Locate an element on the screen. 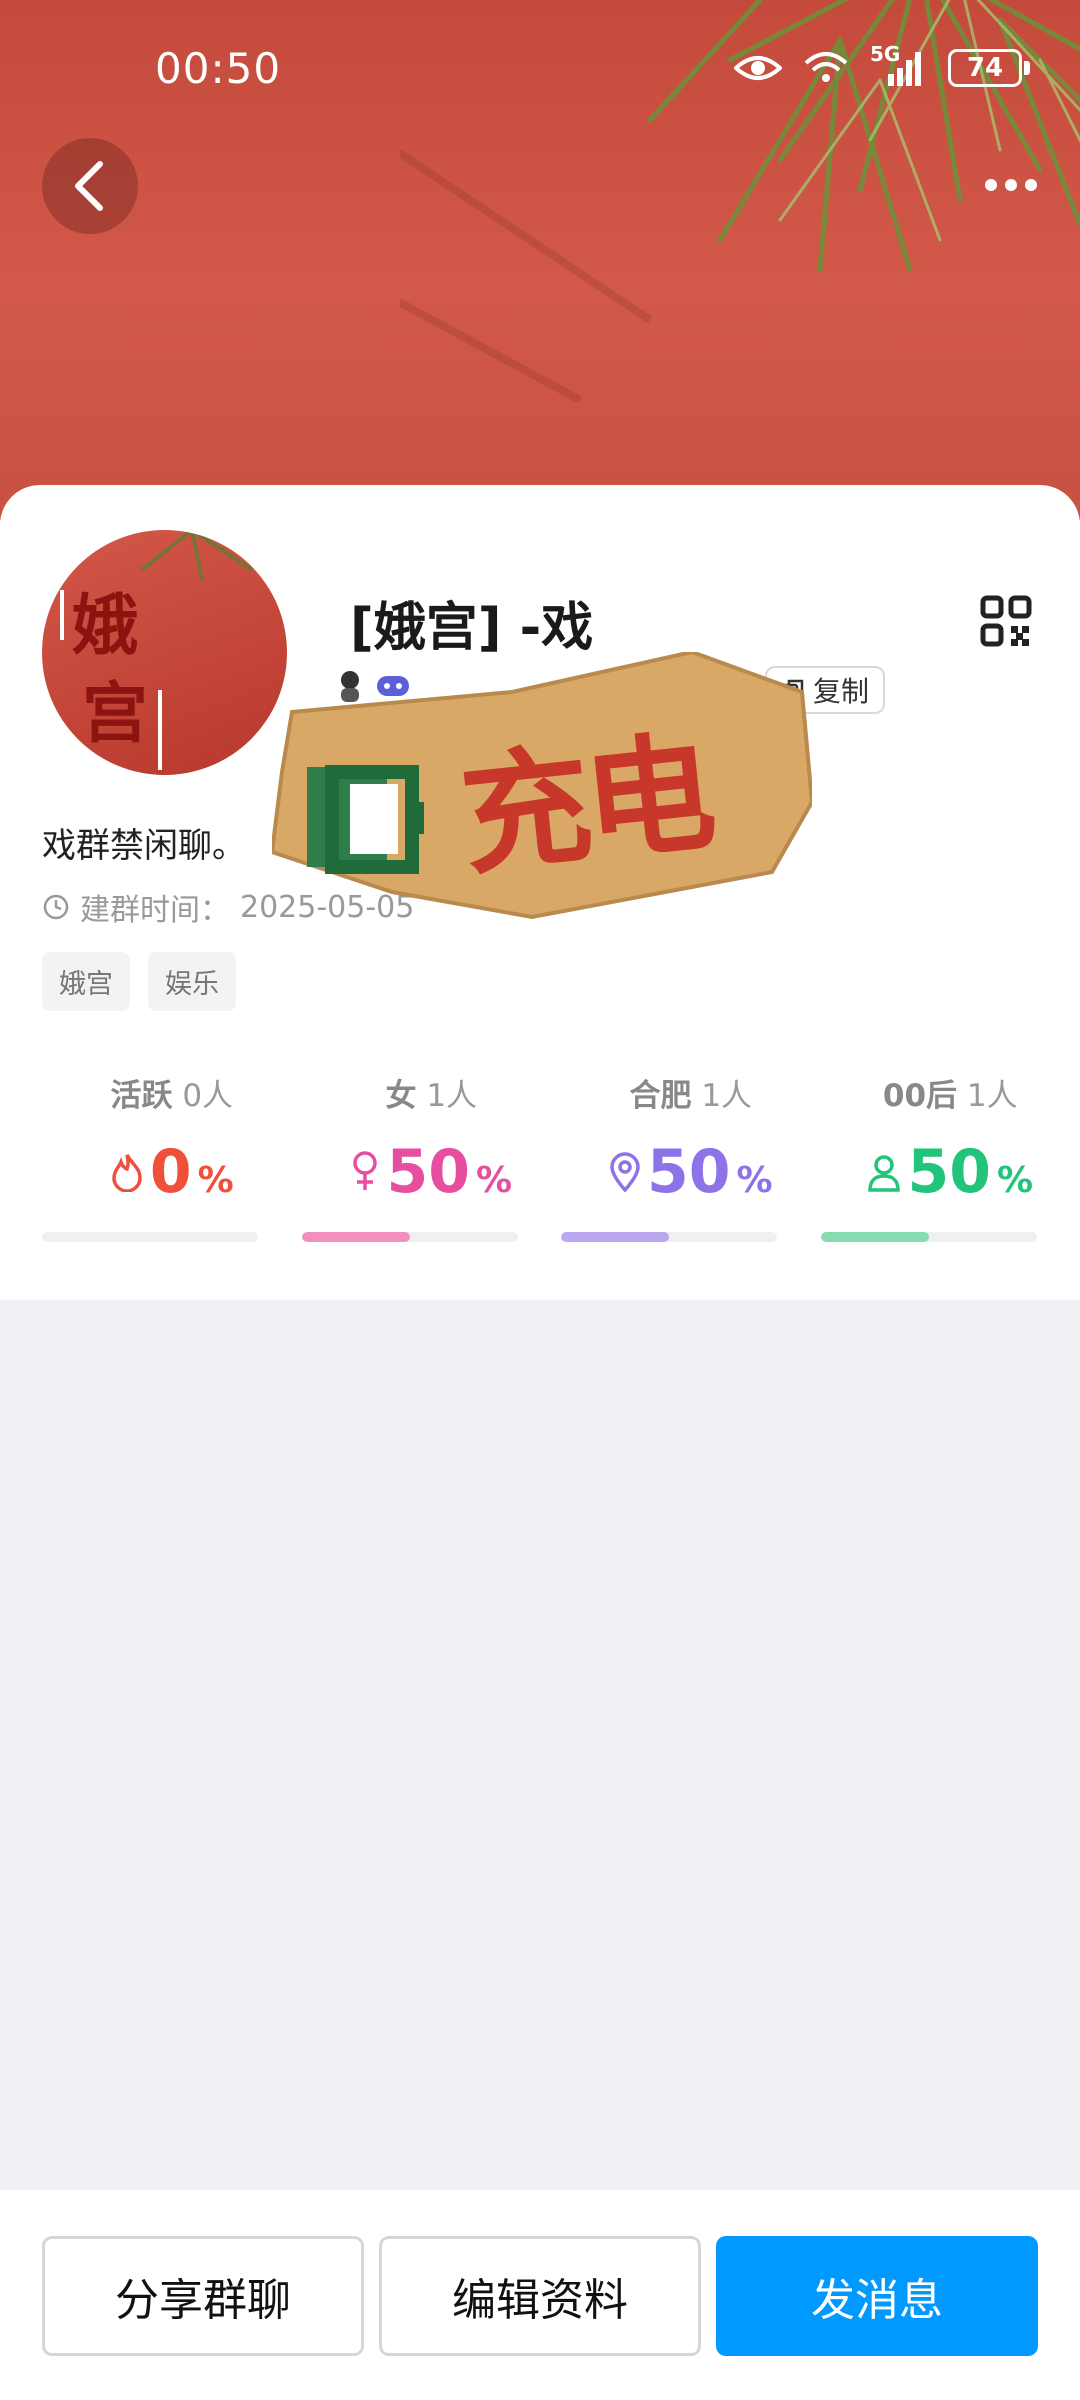 The width and height of the screenshot is (1080, 2400). battery-indicator: 74 is located at coordinates (989, 68).